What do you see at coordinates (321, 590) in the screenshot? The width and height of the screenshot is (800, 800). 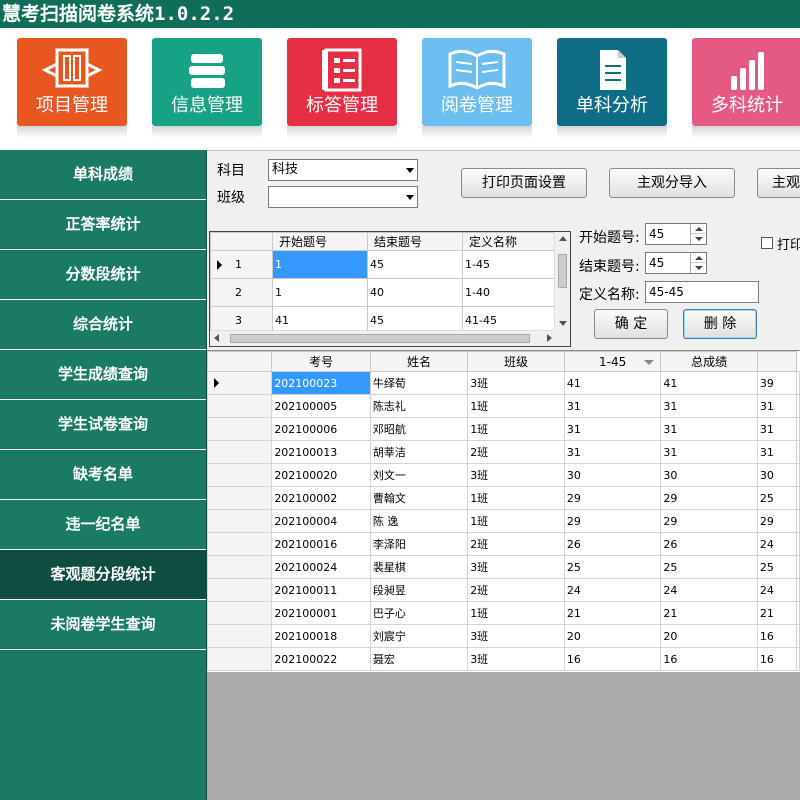 I see `grid-cell: 202100011` at bounding box center [321, 590].